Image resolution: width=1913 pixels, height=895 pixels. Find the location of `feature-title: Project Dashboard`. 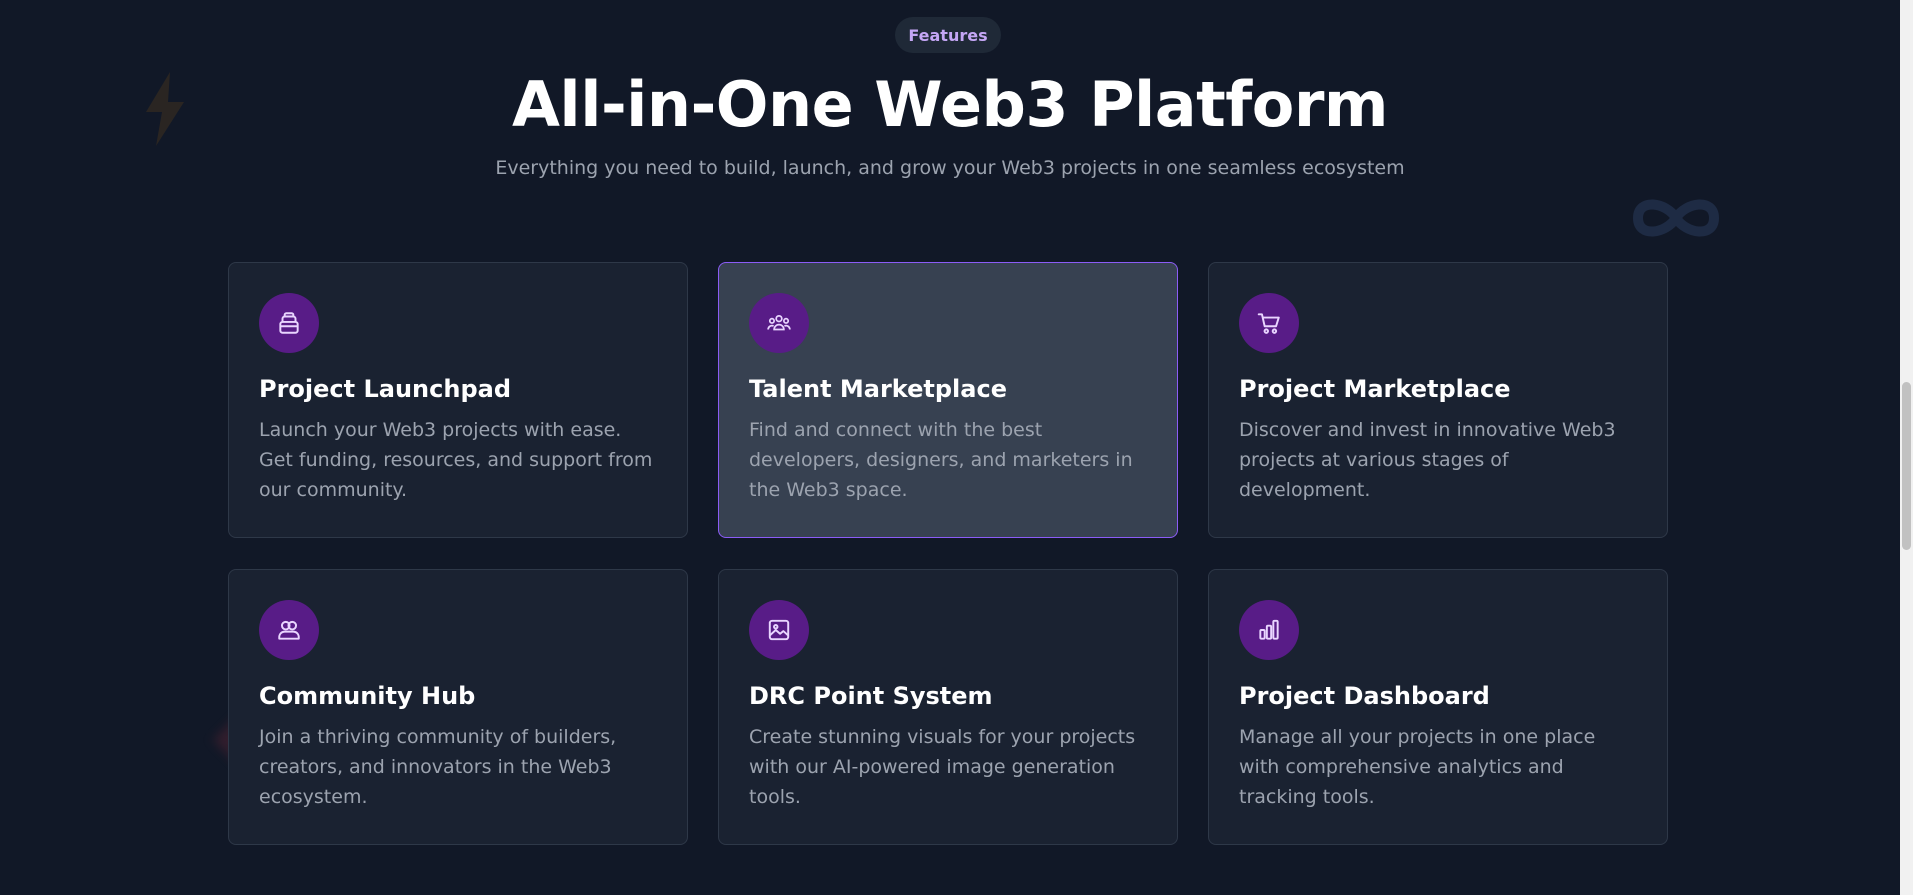

feature-title: Project Dashboard is located at coordinates (1364, 696).